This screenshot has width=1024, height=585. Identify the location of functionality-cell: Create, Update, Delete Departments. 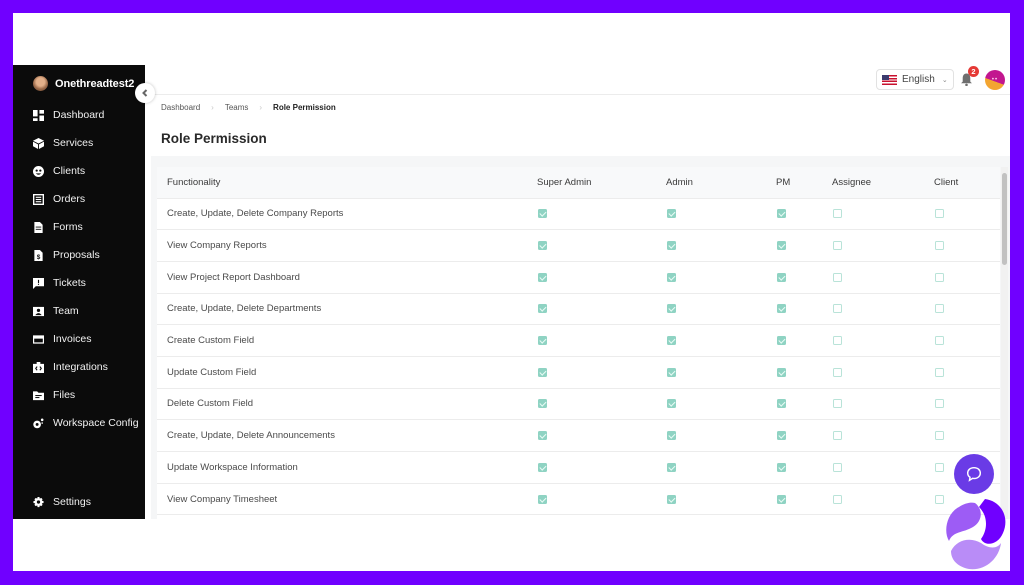
(347, 309).